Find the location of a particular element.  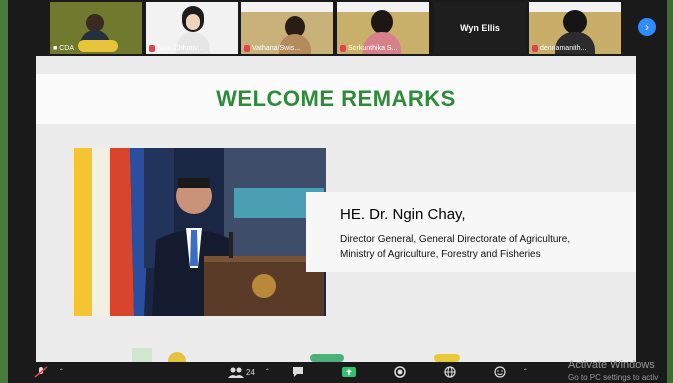

chat-icon is located at coordinates (298, 372).